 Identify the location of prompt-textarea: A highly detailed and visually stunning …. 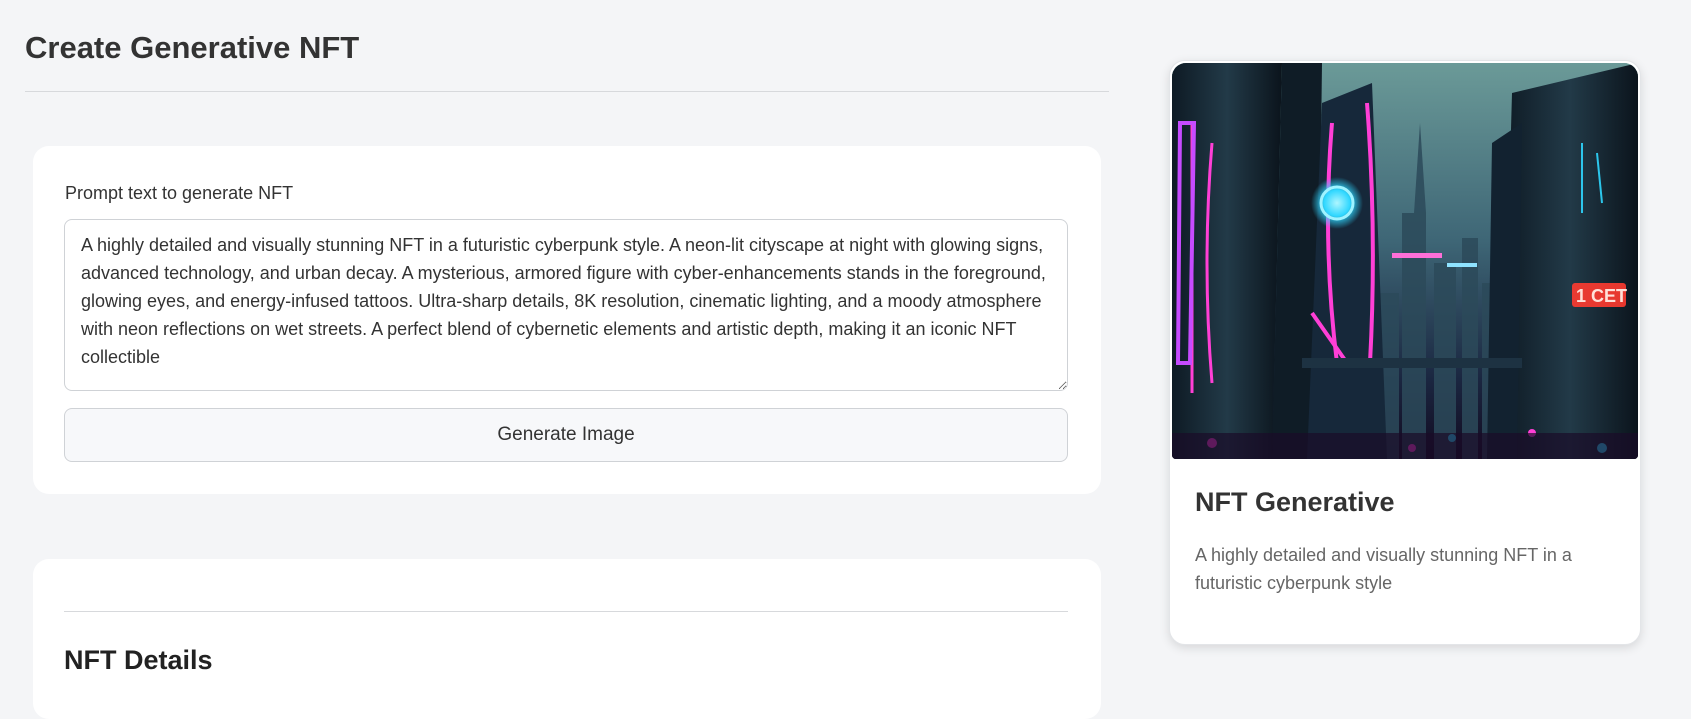
(566, 305).